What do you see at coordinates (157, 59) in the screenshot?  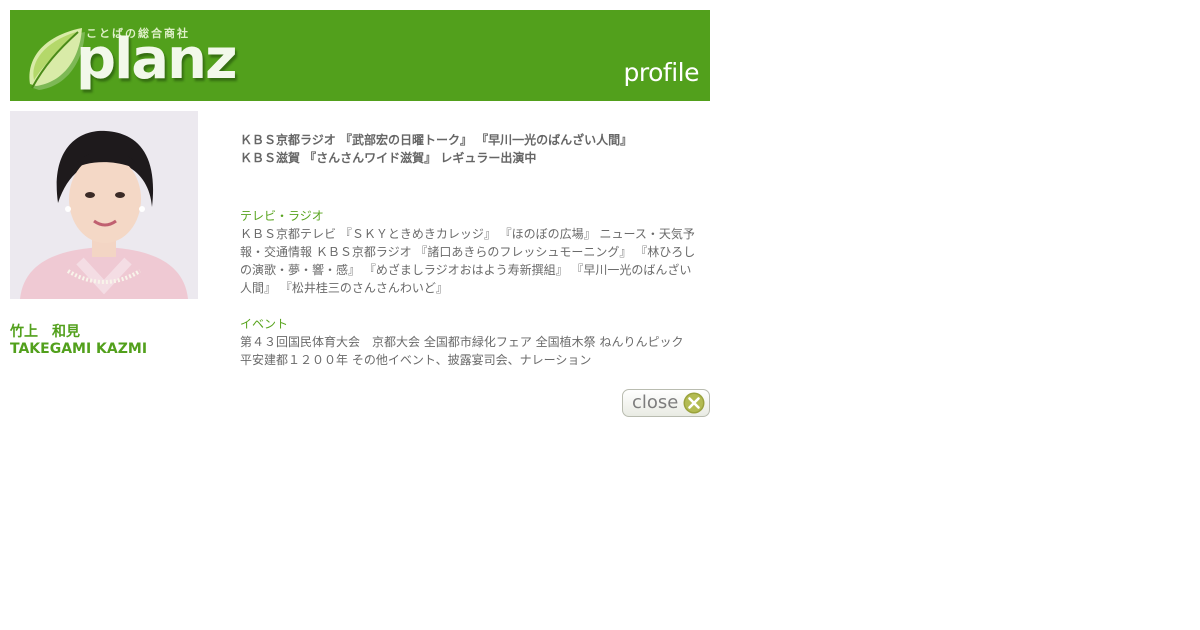 I see `logo-wordmark: planz` at bounding box center [157, 59].